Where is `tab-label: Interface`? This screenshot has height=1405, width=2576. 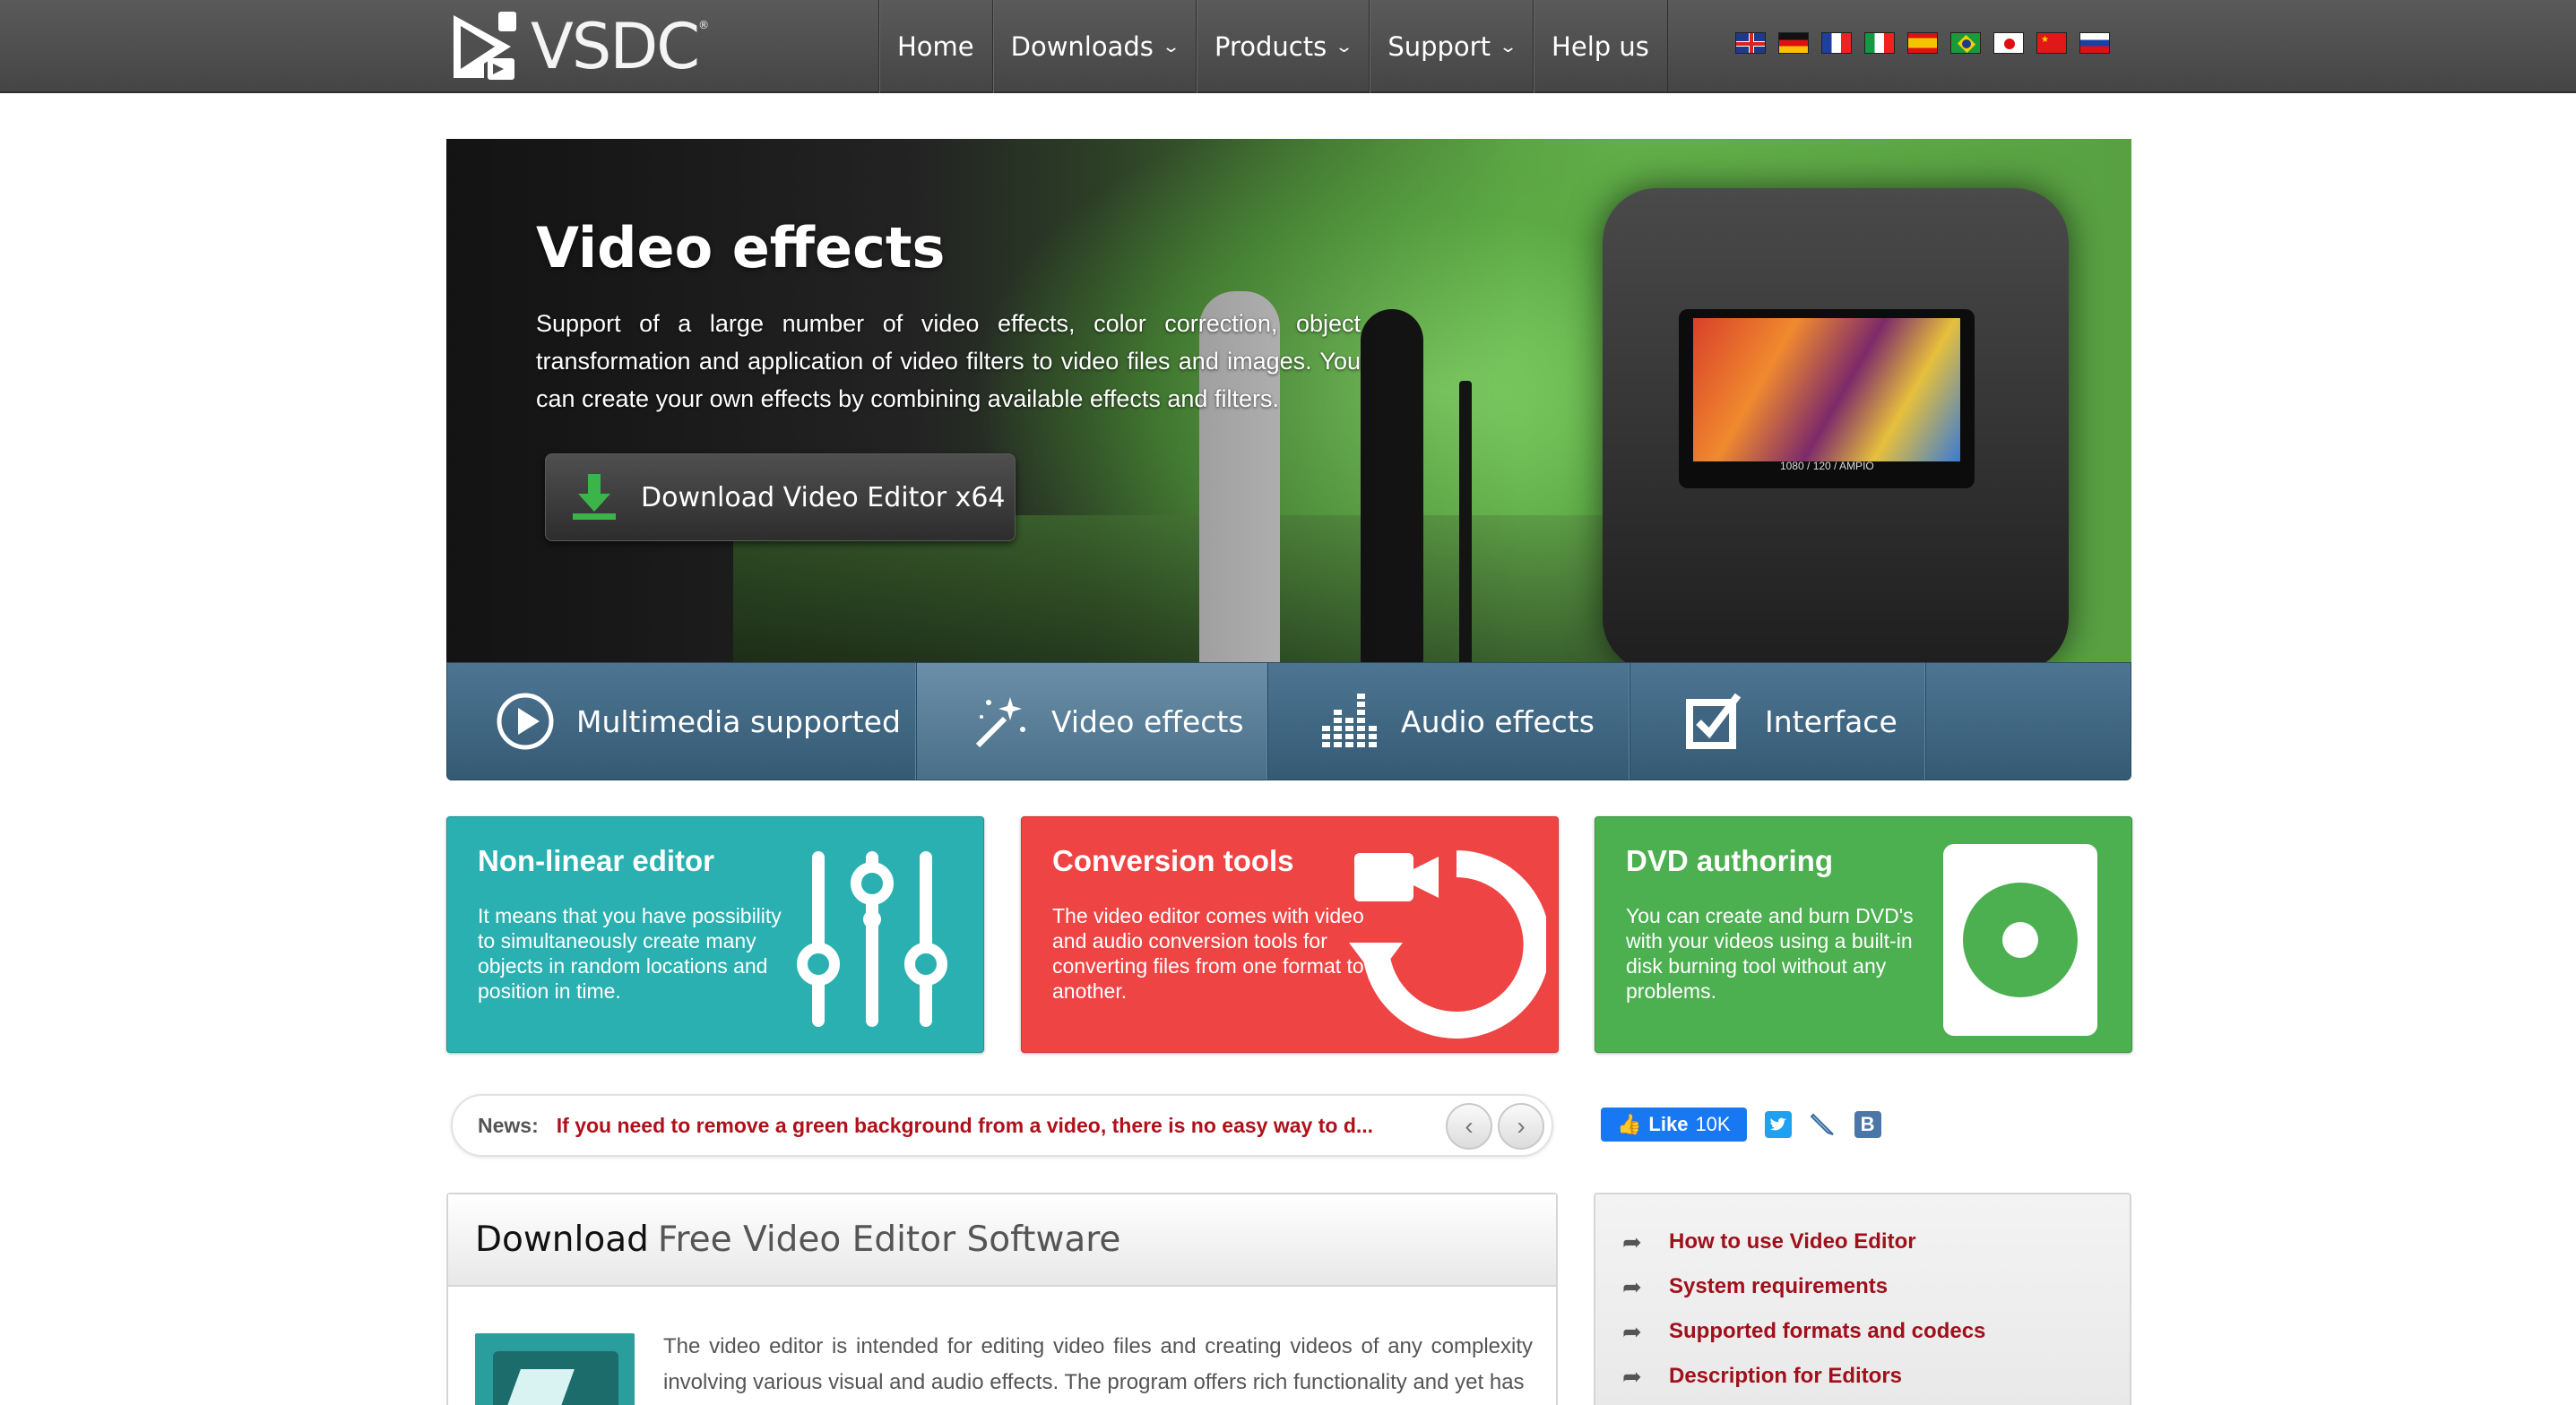 tab-label: Interface is located at coordinates (1831, 721).